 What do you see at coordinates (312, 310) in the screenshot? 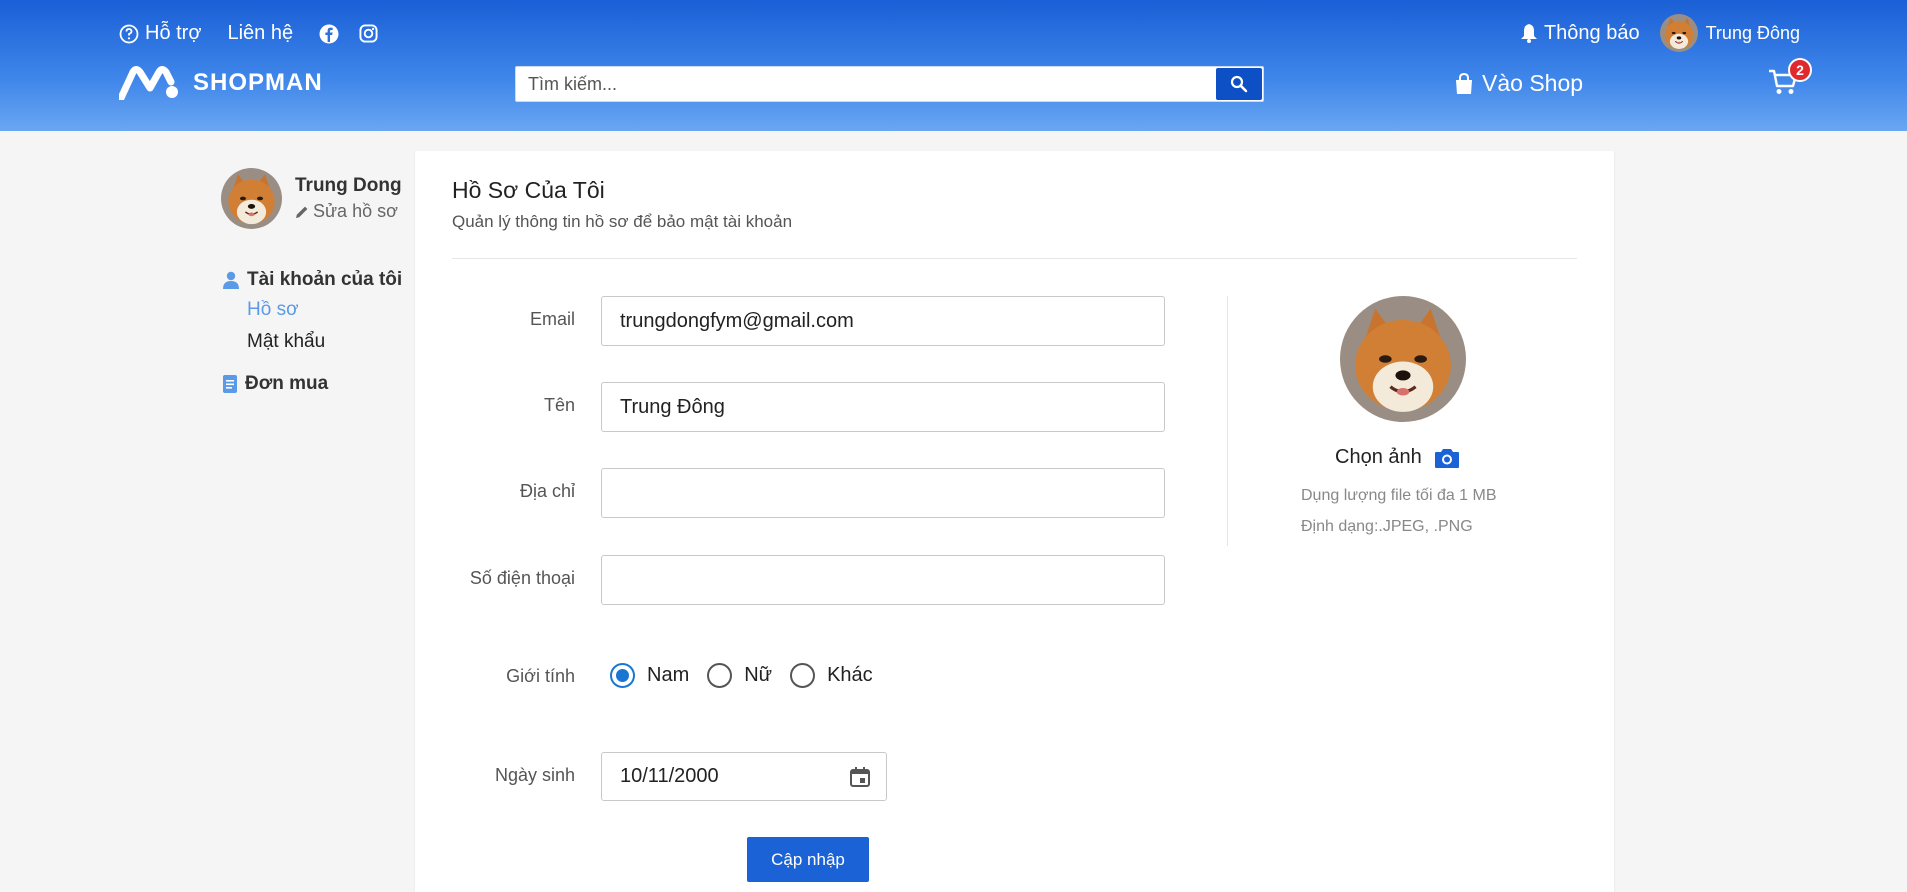
I see `sidebar-item-profile: Hồ sơ` at bounding box center [312, 310].